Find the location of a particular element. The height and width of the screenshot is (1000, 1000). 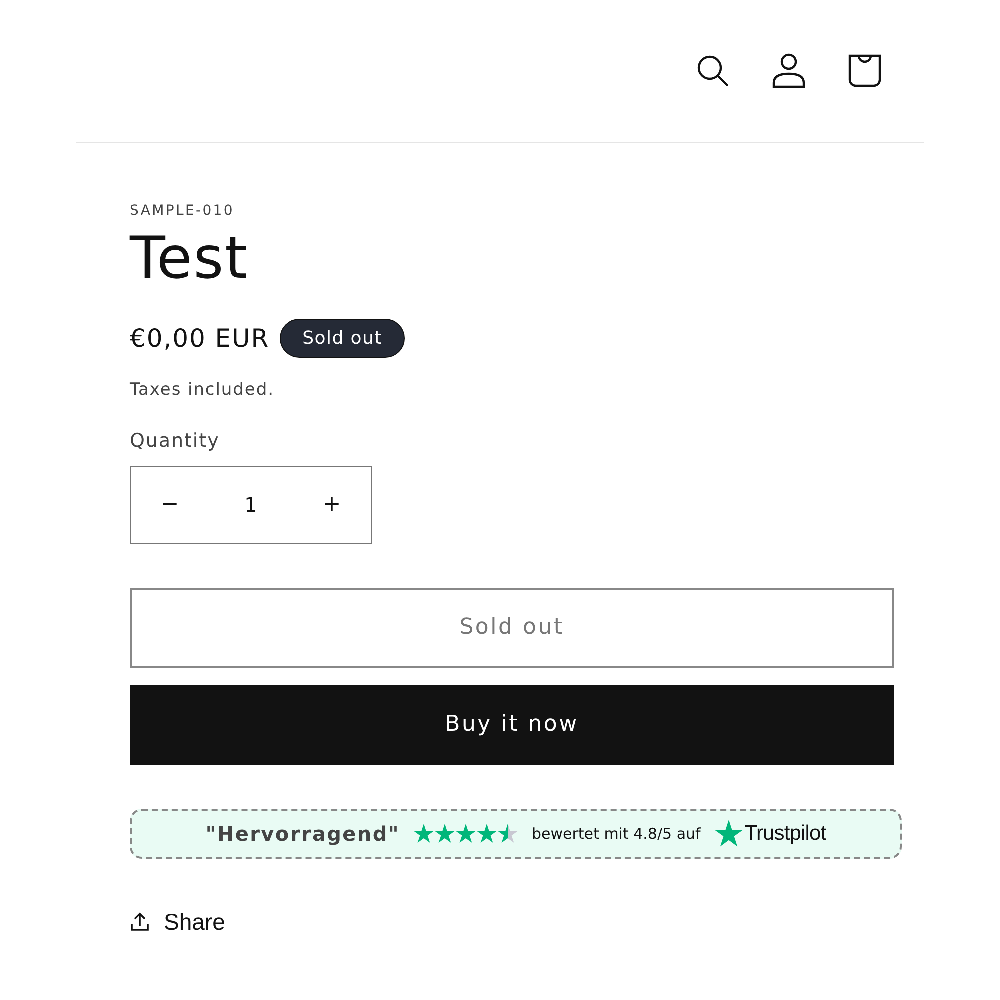

decrease-button: − is located at coordinates (170, 504).